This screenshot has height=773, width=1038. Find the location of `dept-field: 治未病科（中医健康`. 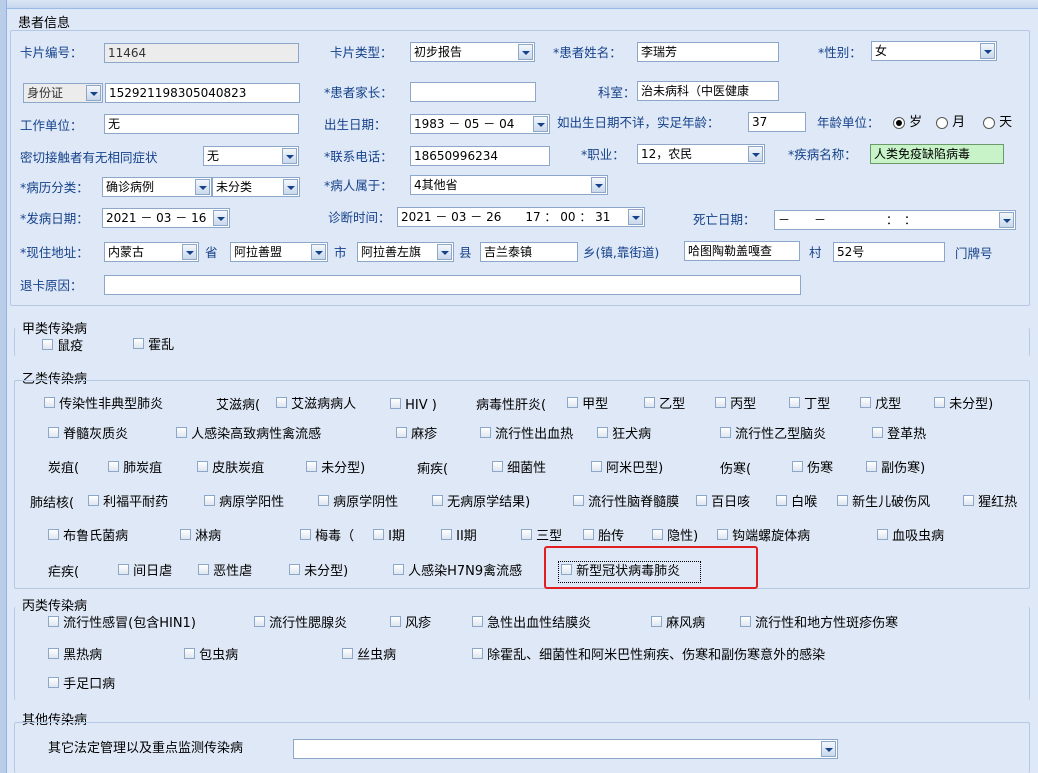

dept-field: 治未病科（中医健康 is located at coordinates (708, 91).